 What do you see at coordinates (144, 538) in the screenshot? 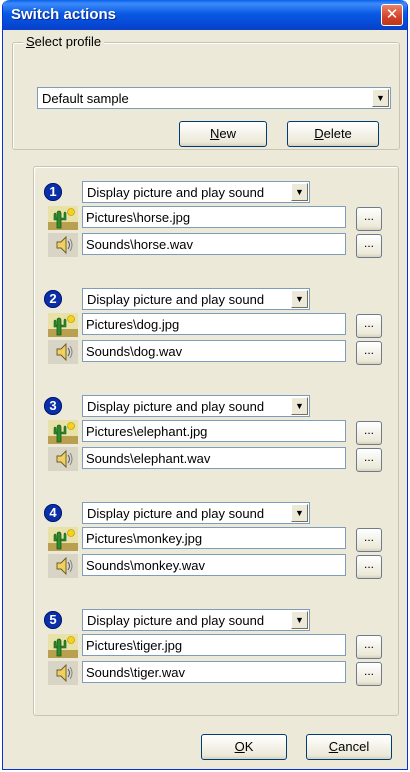
I see `picture-path-value: Pictures\monkey.jpg` at bounding box center [144, 538].